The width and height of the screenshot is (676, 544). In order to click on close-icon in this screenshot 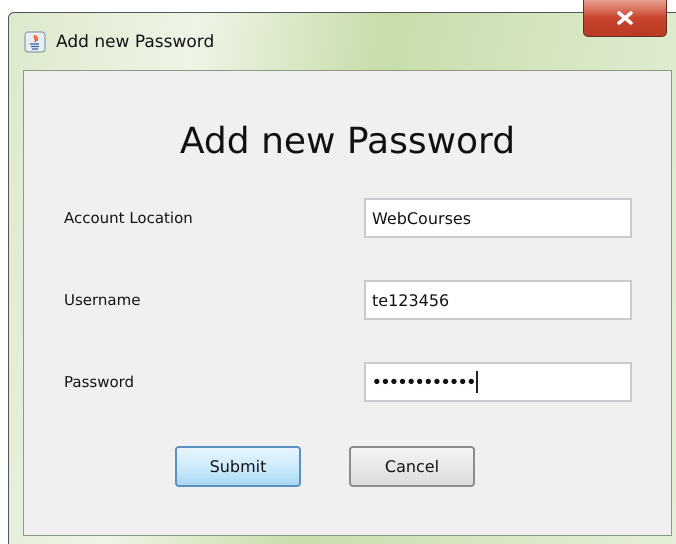, I will do `click(625, 18)`.